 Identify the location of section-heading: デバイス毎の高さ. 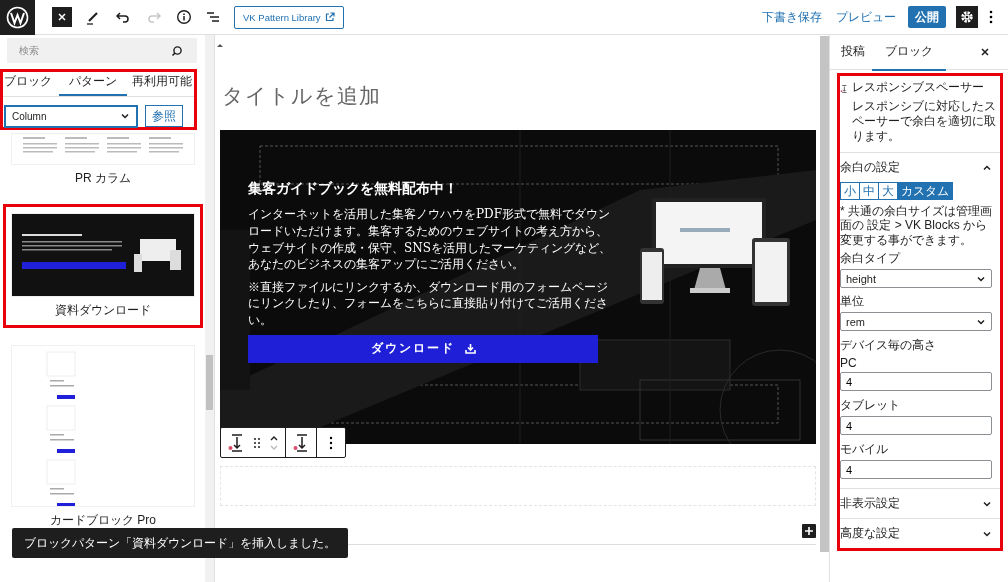
(888, 346).